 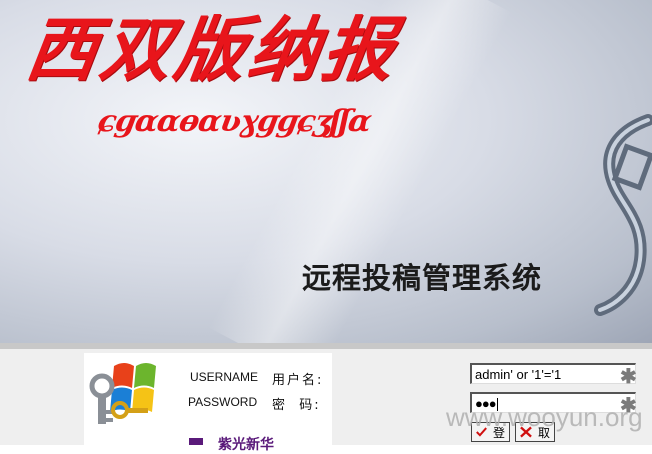 What do you see at coordinates (234, 121) in the screenshot?
I see `newspaper-script-title: ɕɡɑɑɵɑʋɣɡɡɕʒʃʃɑ` at bounding box center [234, 121].